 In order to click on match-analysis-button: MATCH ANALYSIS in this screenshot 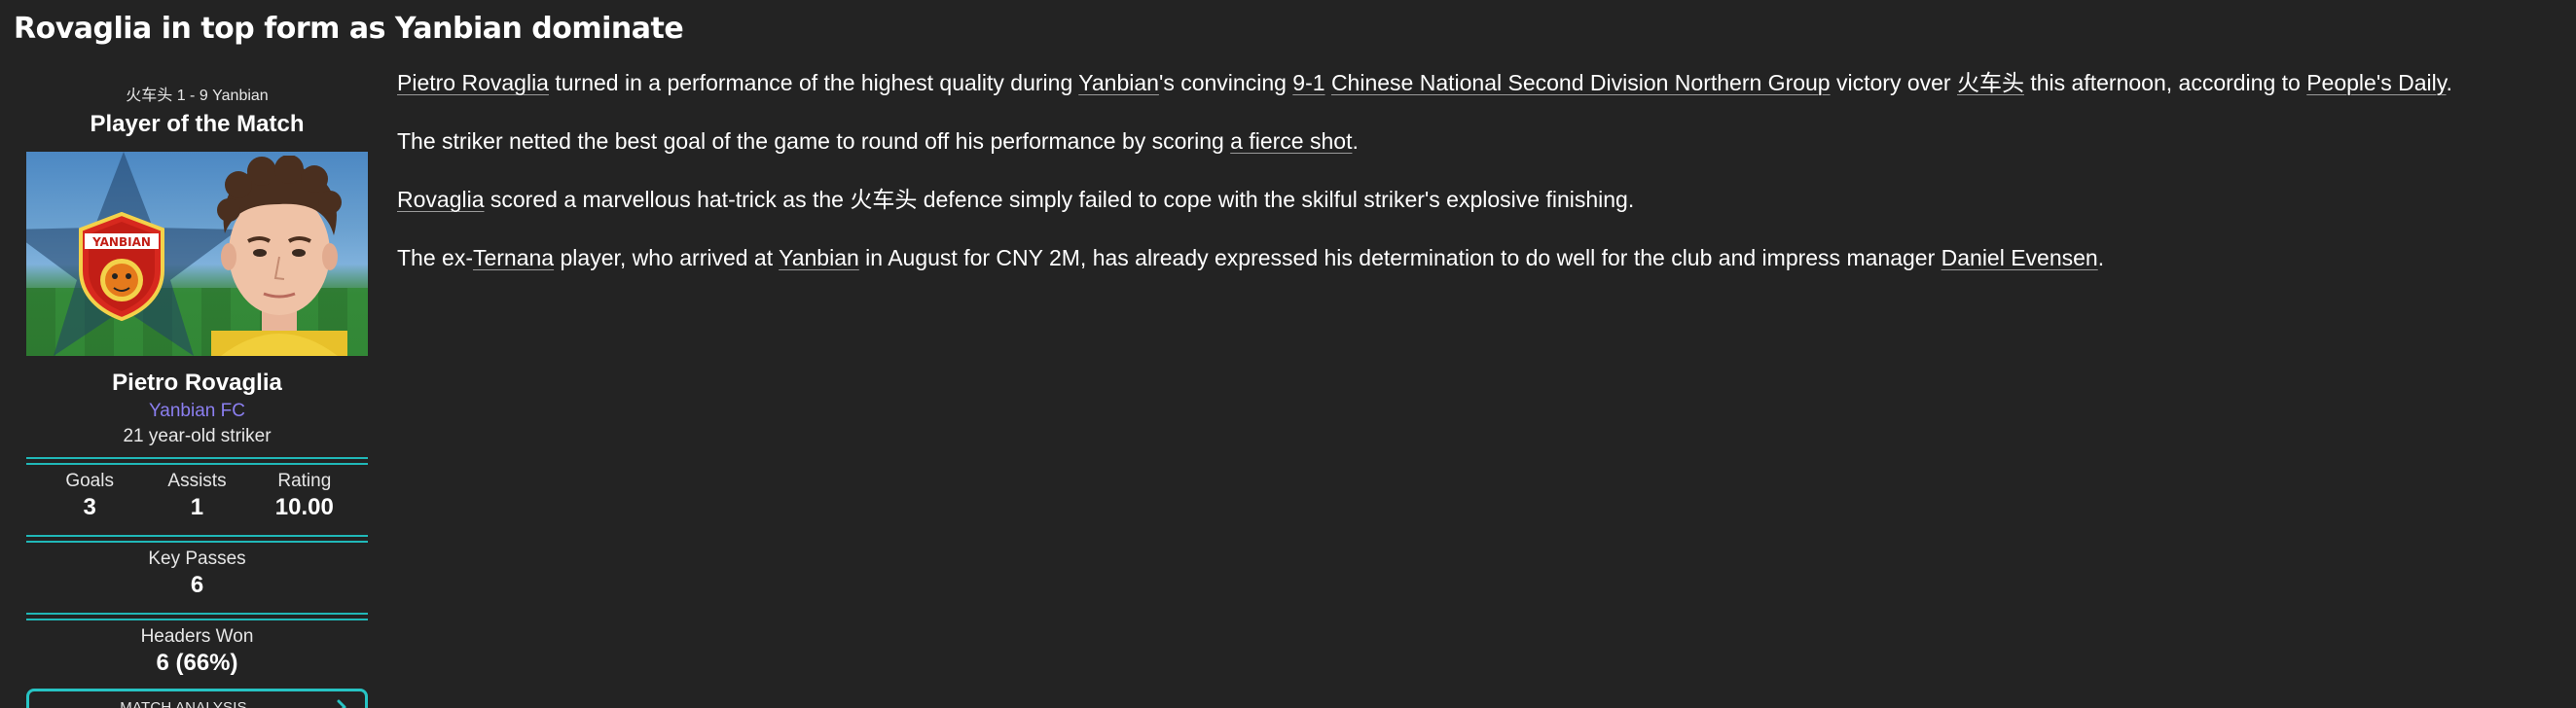, I will do `click(197, 698)`.